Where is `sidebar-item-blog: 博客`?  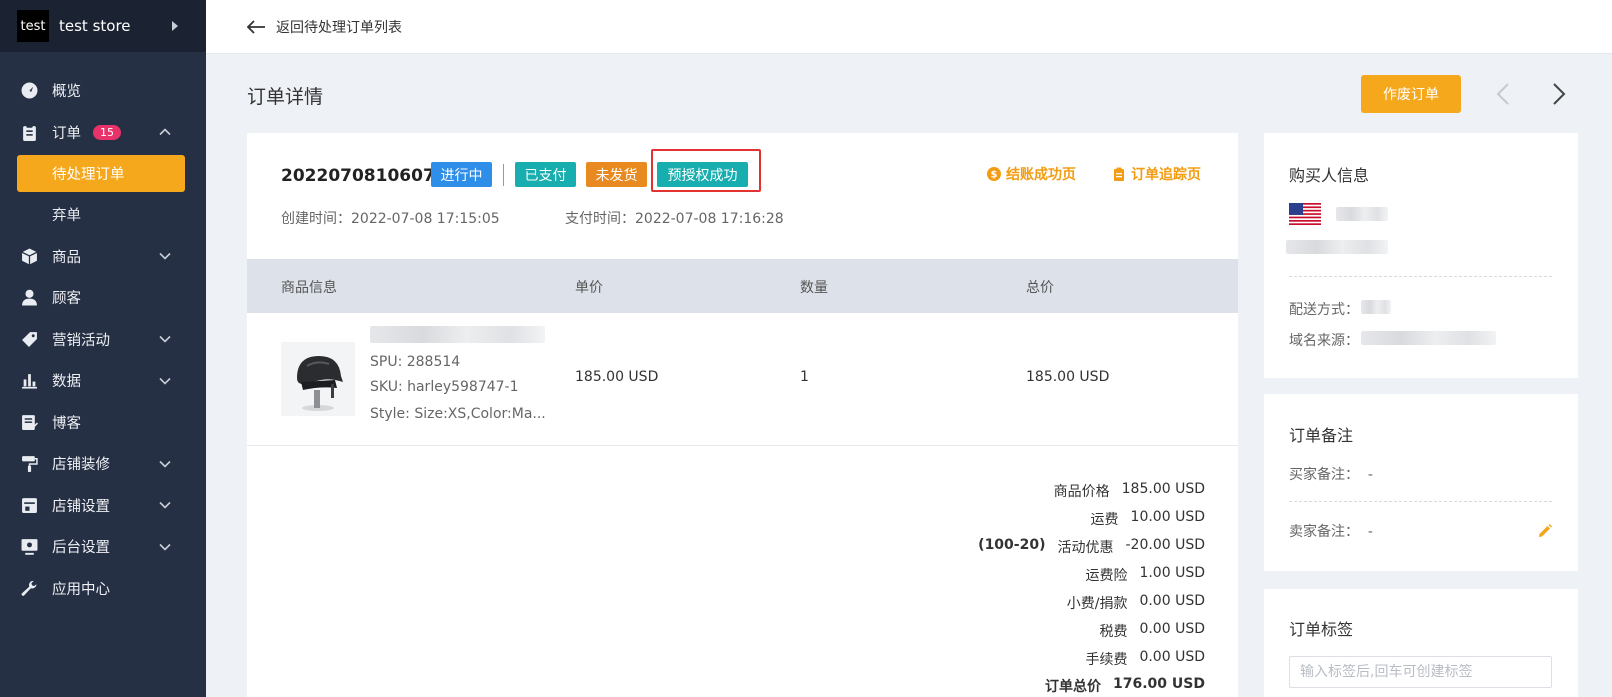 sidebar-item-blog: 博客 is located at coordinates (103, 423).